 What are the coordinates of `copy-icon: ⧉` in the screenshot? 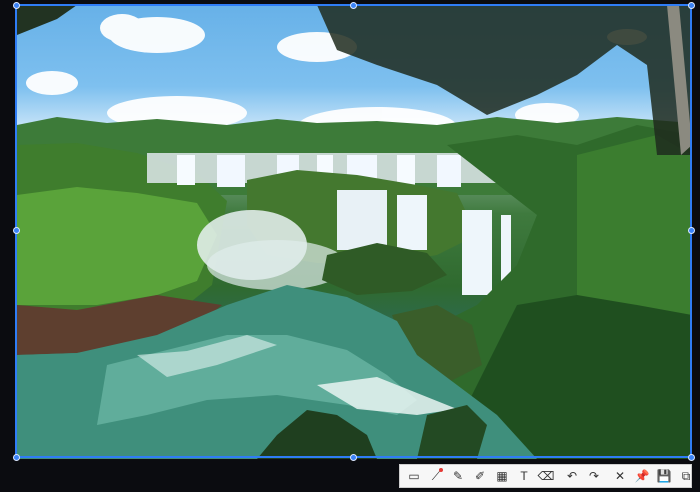 It's located at (686, 475).